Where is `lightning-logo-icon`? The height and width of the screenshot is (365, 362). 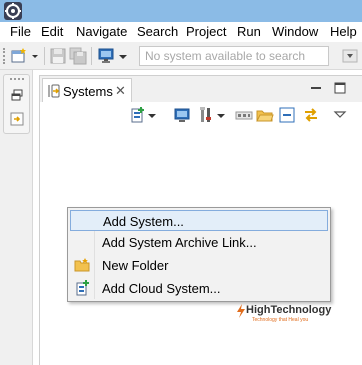 lightning-logo-icon is located at coordinates (241, 311).